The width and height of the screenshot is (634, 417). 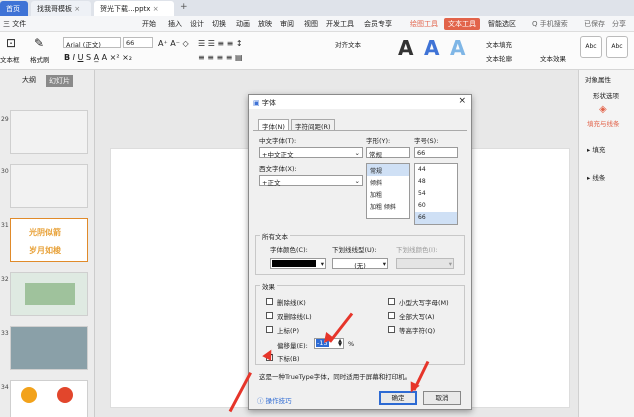 I want to click on list-icons: ☰ ☰ ≡ ≡ ↕, so click(x=220, y=43).